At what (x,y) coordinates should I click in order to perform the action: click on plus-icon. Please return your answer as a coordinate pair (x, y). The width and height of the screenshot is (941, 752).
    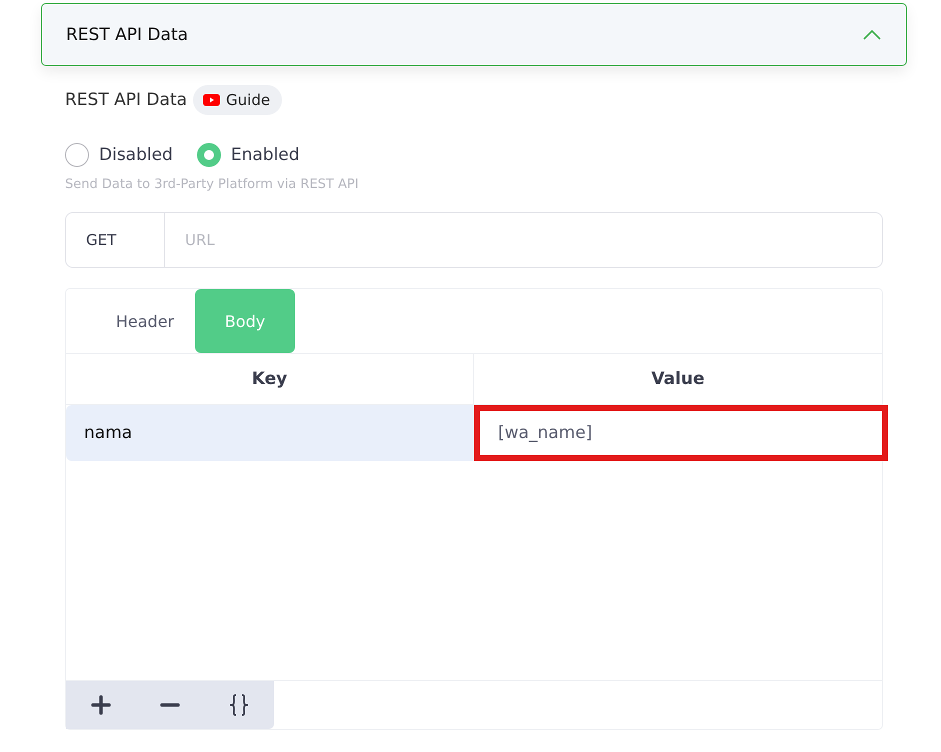
    Looking at the image, I should click on (100, 705).